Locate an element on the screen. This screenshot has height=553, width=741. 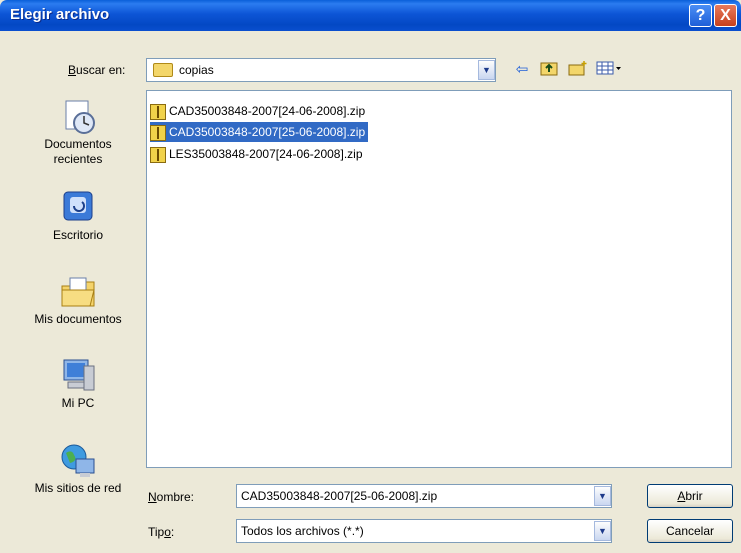
help-button: ? is located at coordinates (700, 15).